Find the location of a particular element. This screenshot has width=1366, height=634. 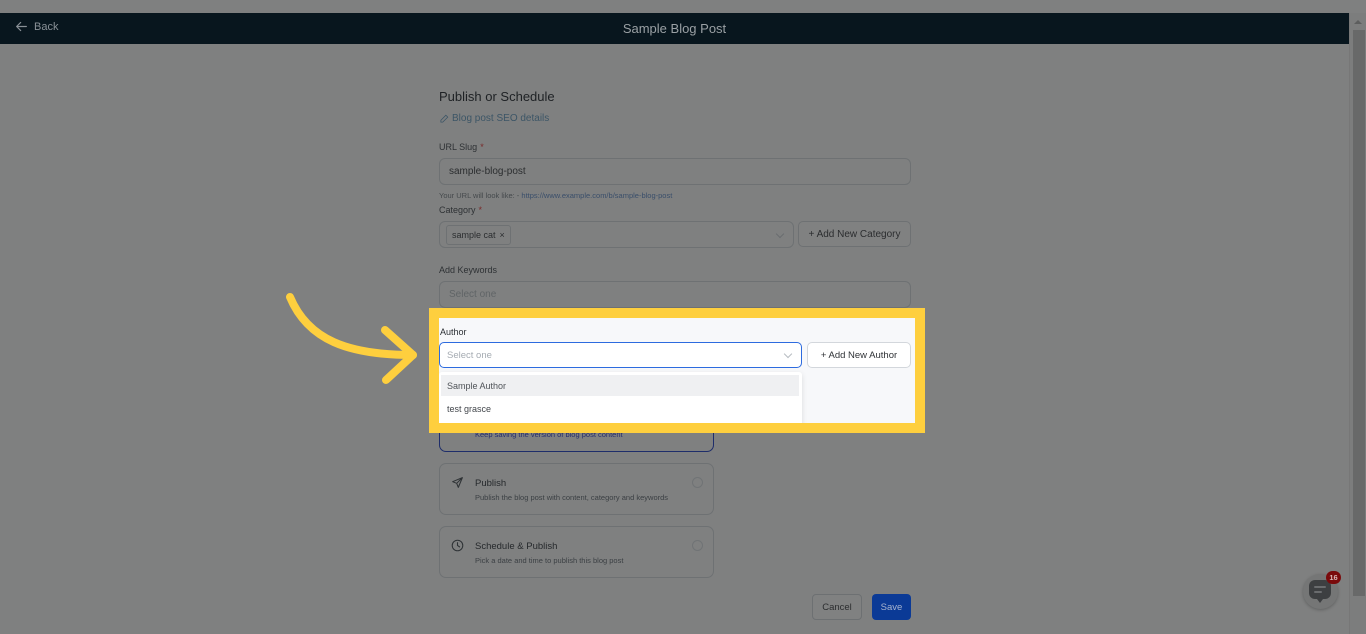

dropdown-option: test grasce is located at coordinates (620, 408).